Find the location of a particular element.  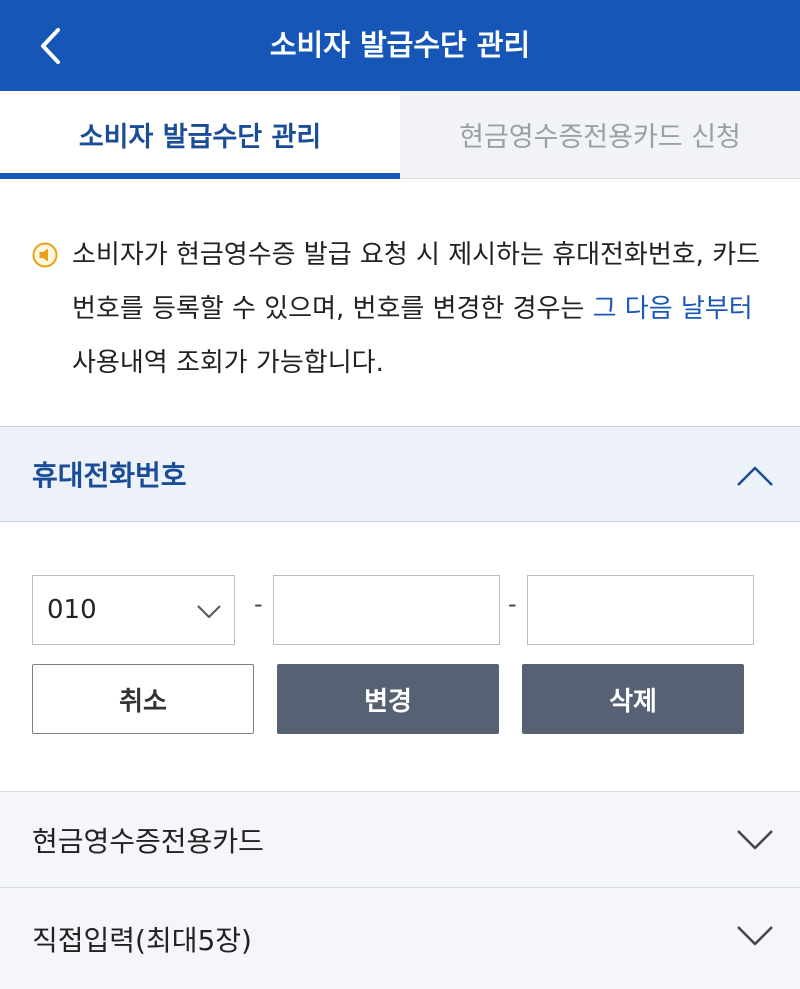

accordion-direct-title: 직접입력(최대5장) is located at coordinates (142, 940).